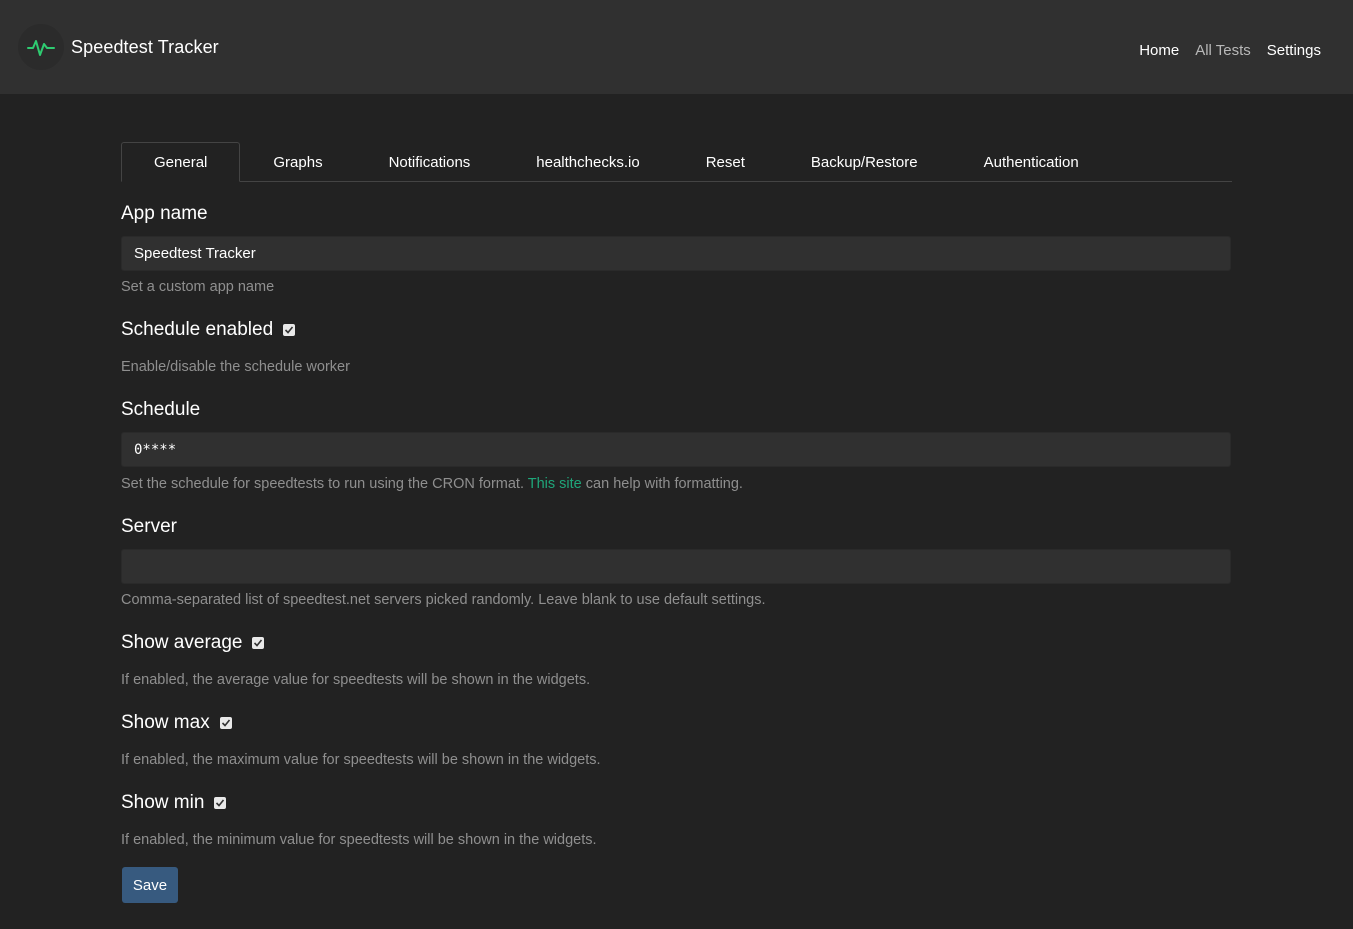 Image resolution: width=1353 pixels, height=929 pixels. I want to click on cron-site-link: This site, so click(555, 484).